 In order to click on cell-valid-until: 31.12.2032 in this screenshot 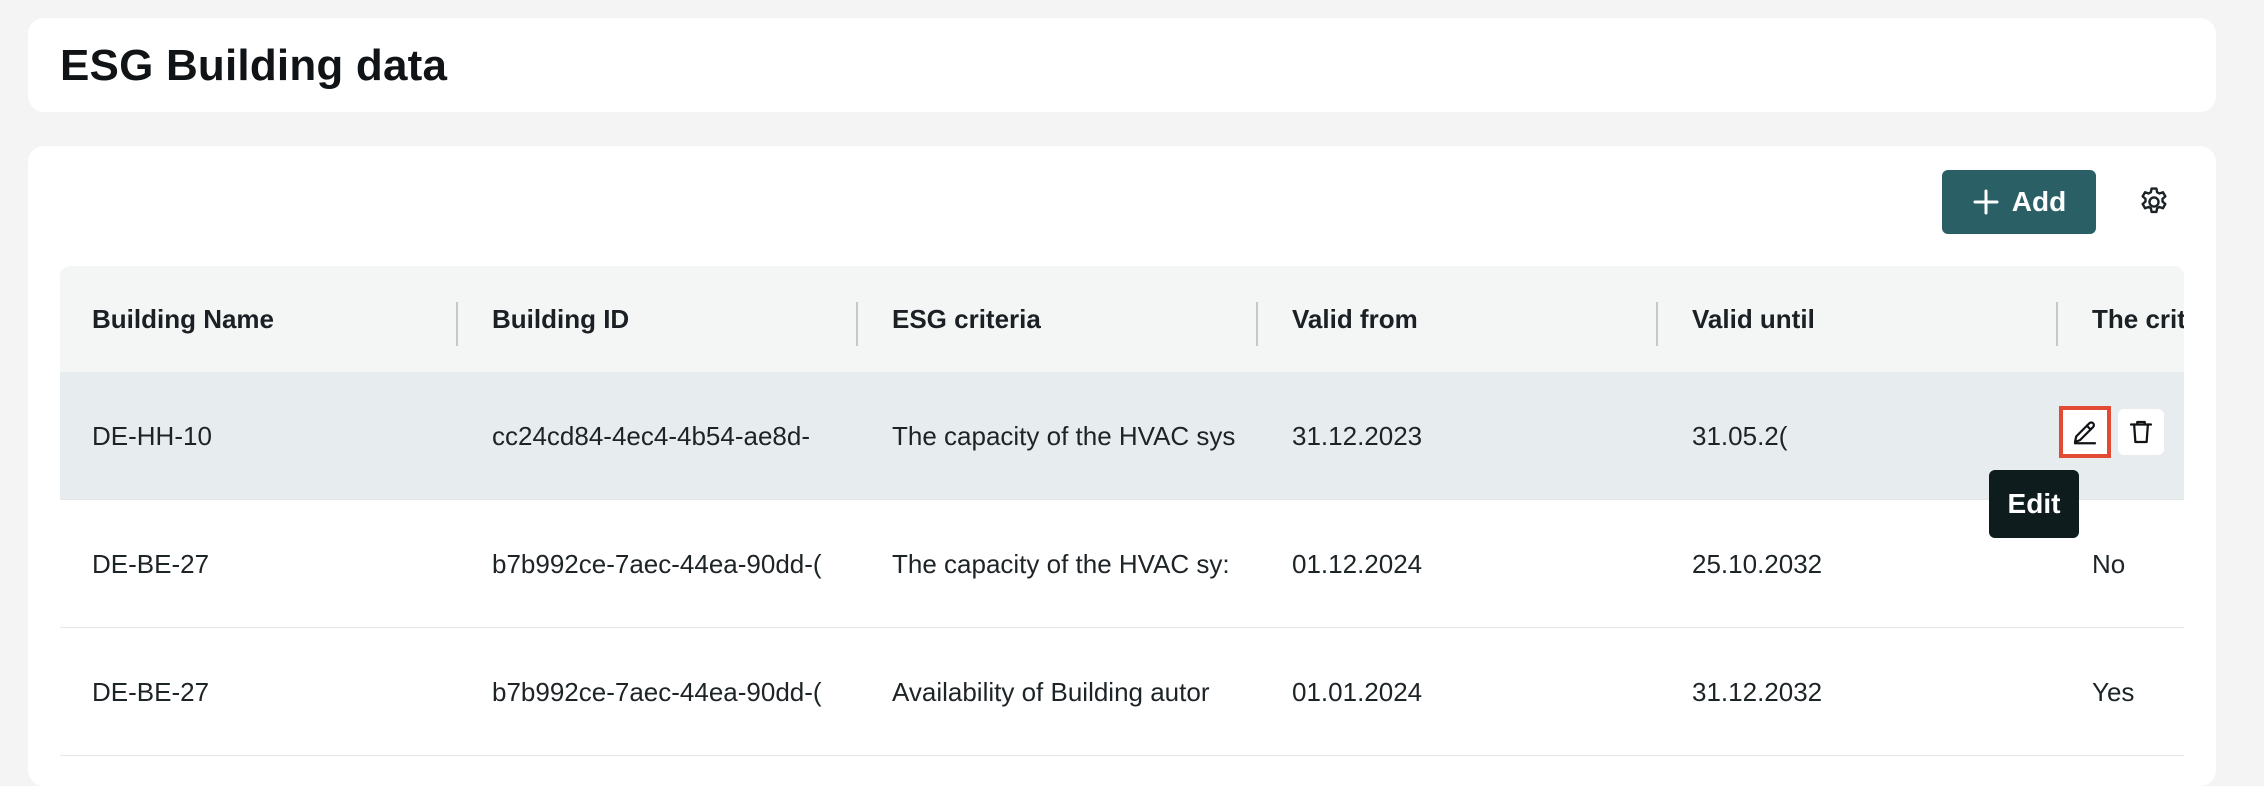, I will do `click(1757, 691)`.